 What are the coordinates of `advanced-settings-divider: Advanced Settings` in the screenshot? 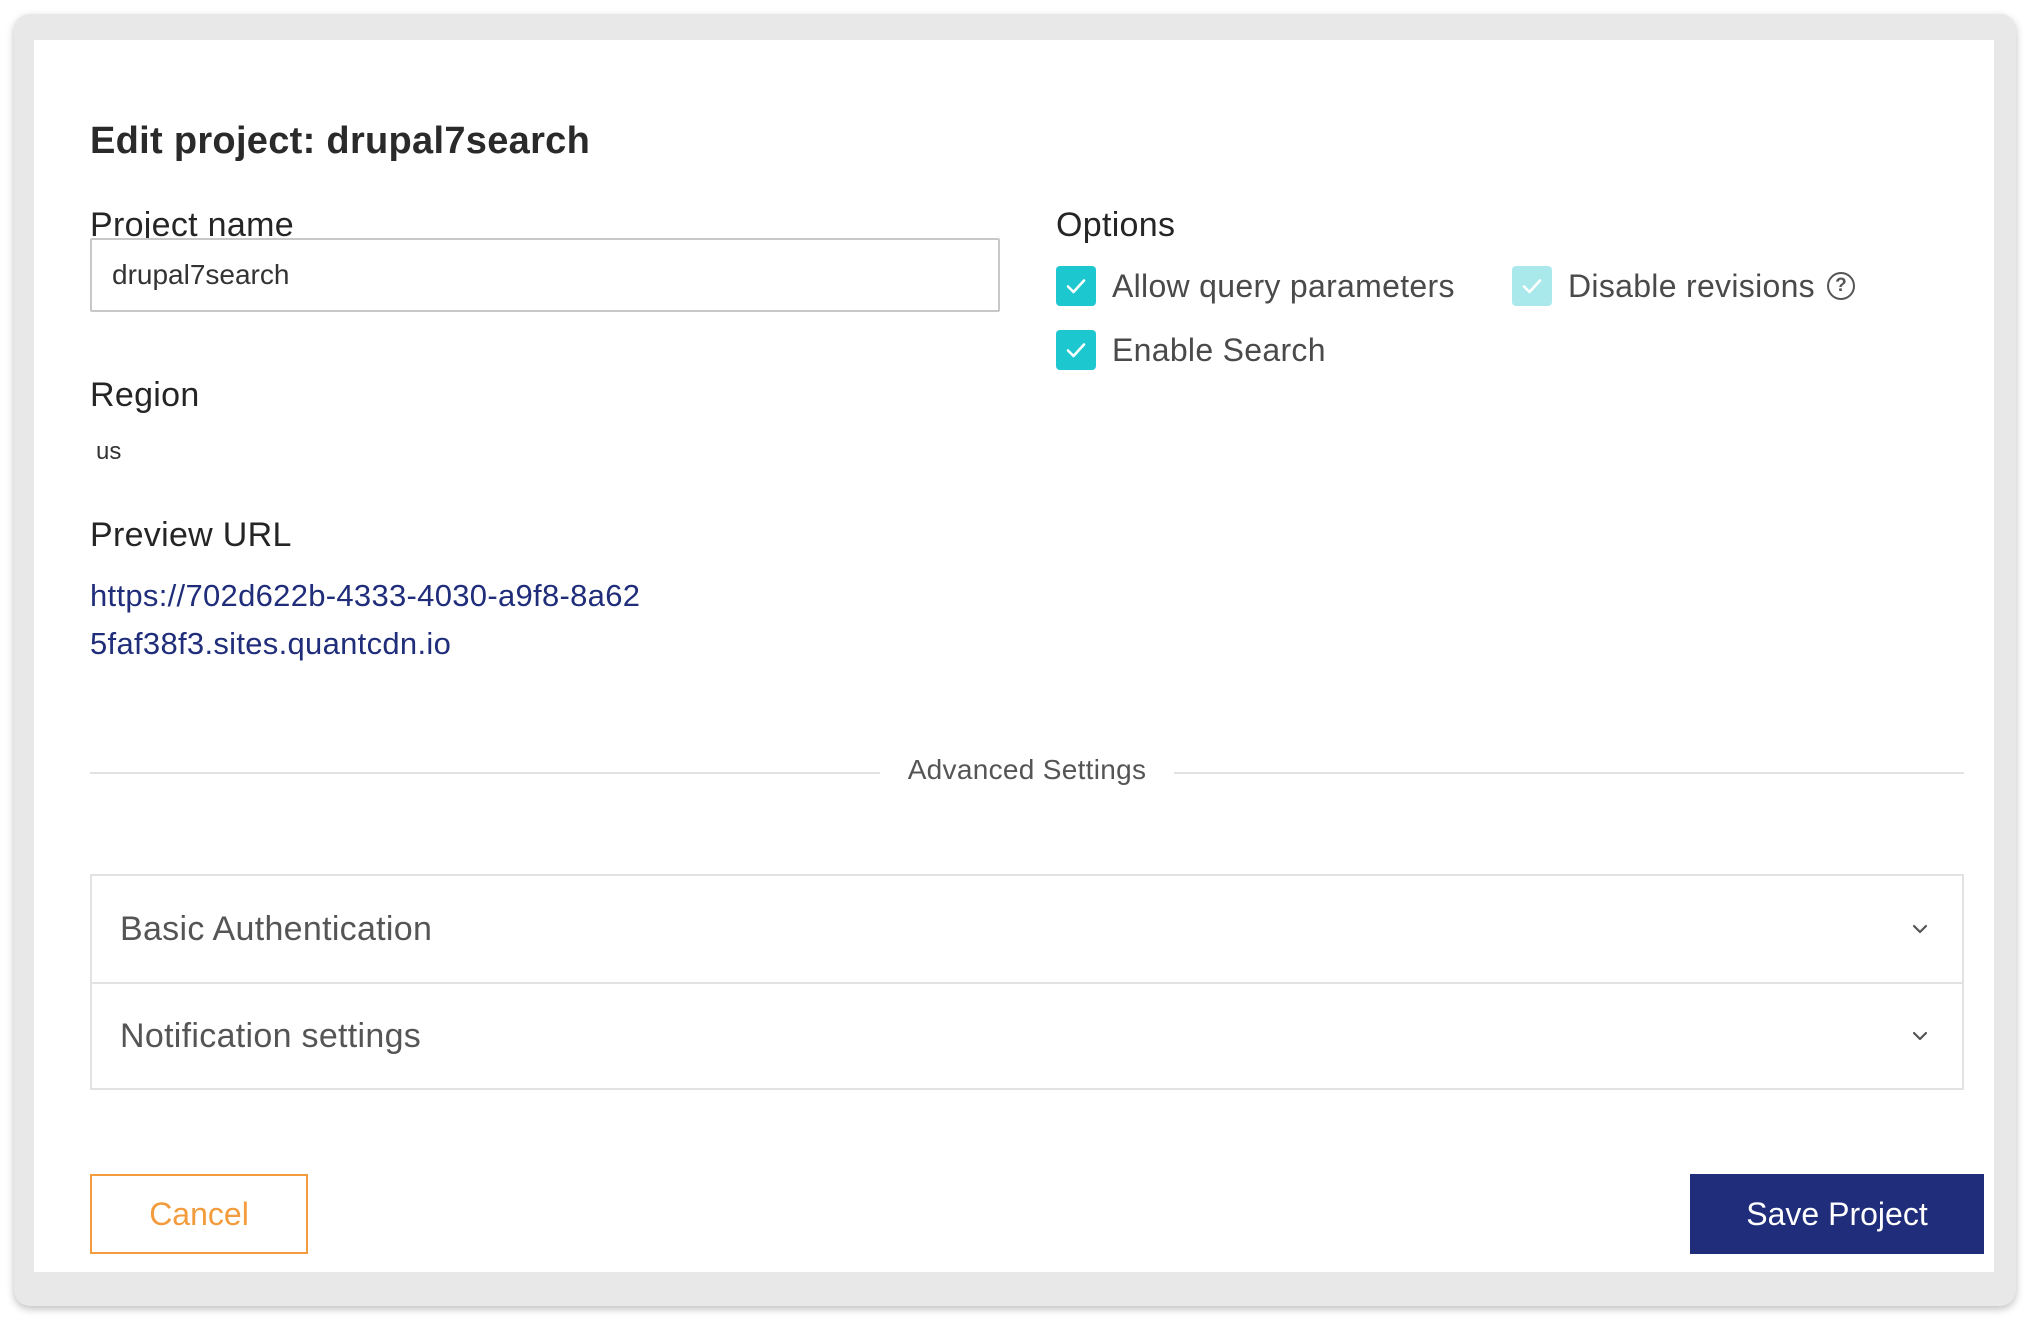 It's located at (1027, 772).